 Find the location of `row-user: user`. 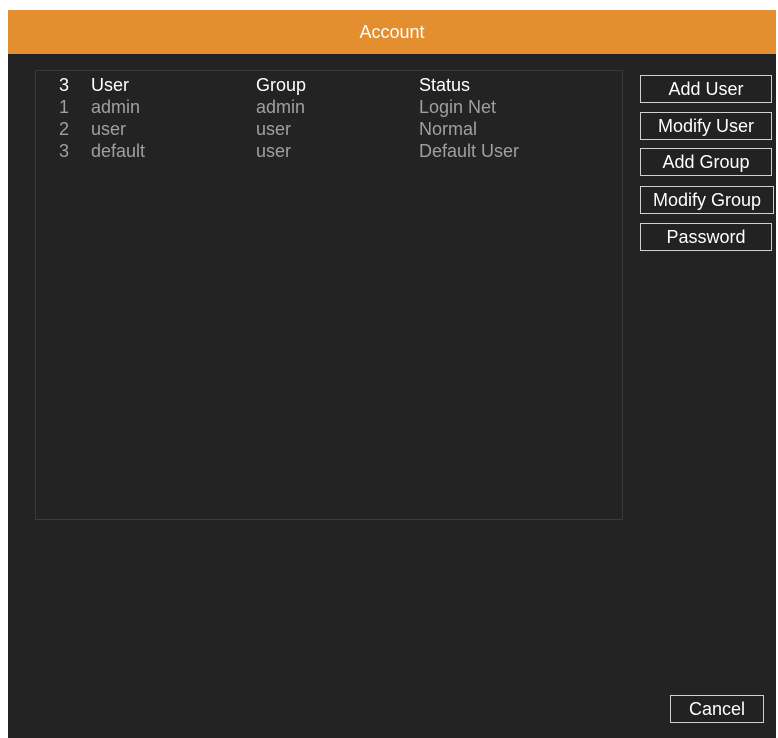

row-user: user is located at coordinates (109, 129).